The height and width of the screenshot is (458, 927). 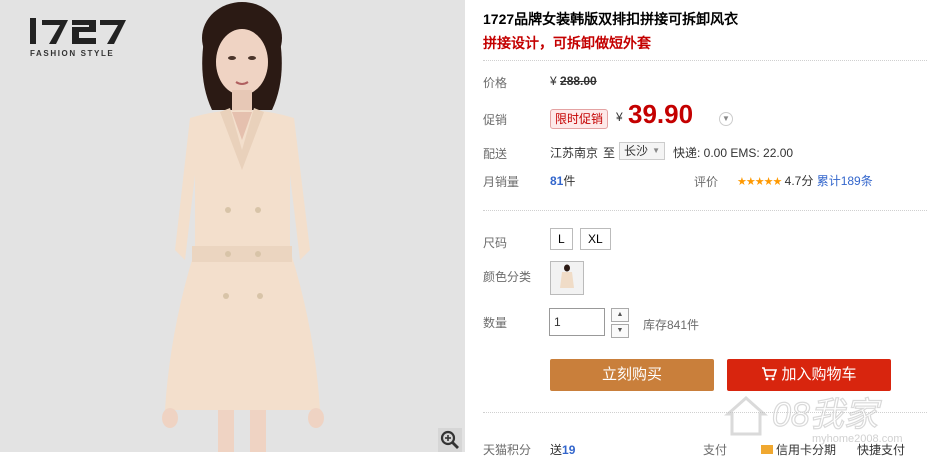 I want to click on stock-text: 库存841件, so click(x=671, y=325).